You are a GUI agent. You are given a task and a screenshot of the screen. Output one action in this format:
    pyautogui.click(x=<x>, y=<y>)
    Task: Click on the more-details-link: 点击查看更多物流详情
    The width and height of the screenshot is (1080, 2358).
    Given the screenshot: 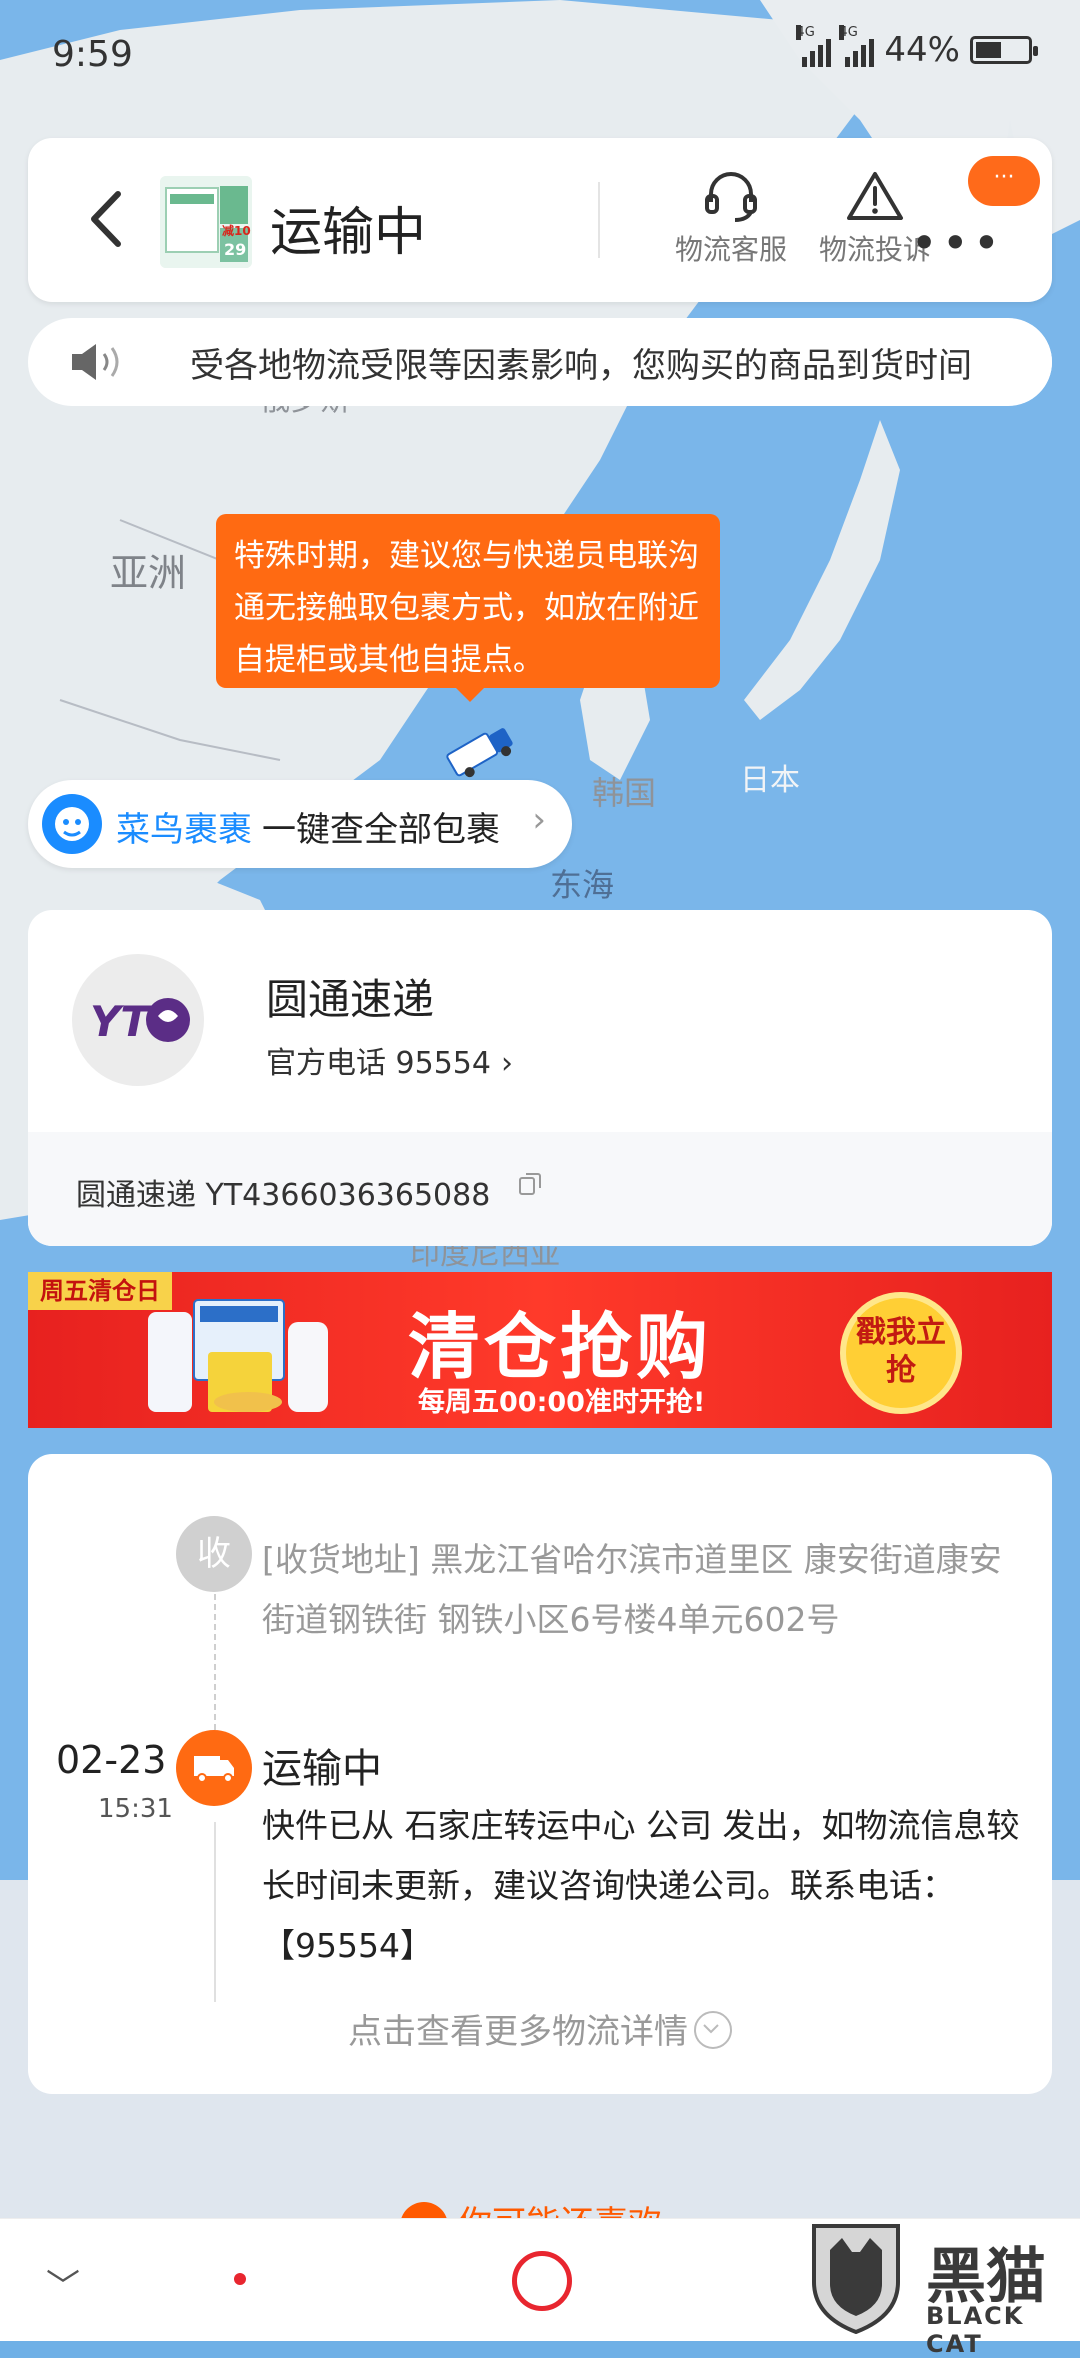 What is the action you would take?
    pyautogui.click(x=540, y=2028)
    